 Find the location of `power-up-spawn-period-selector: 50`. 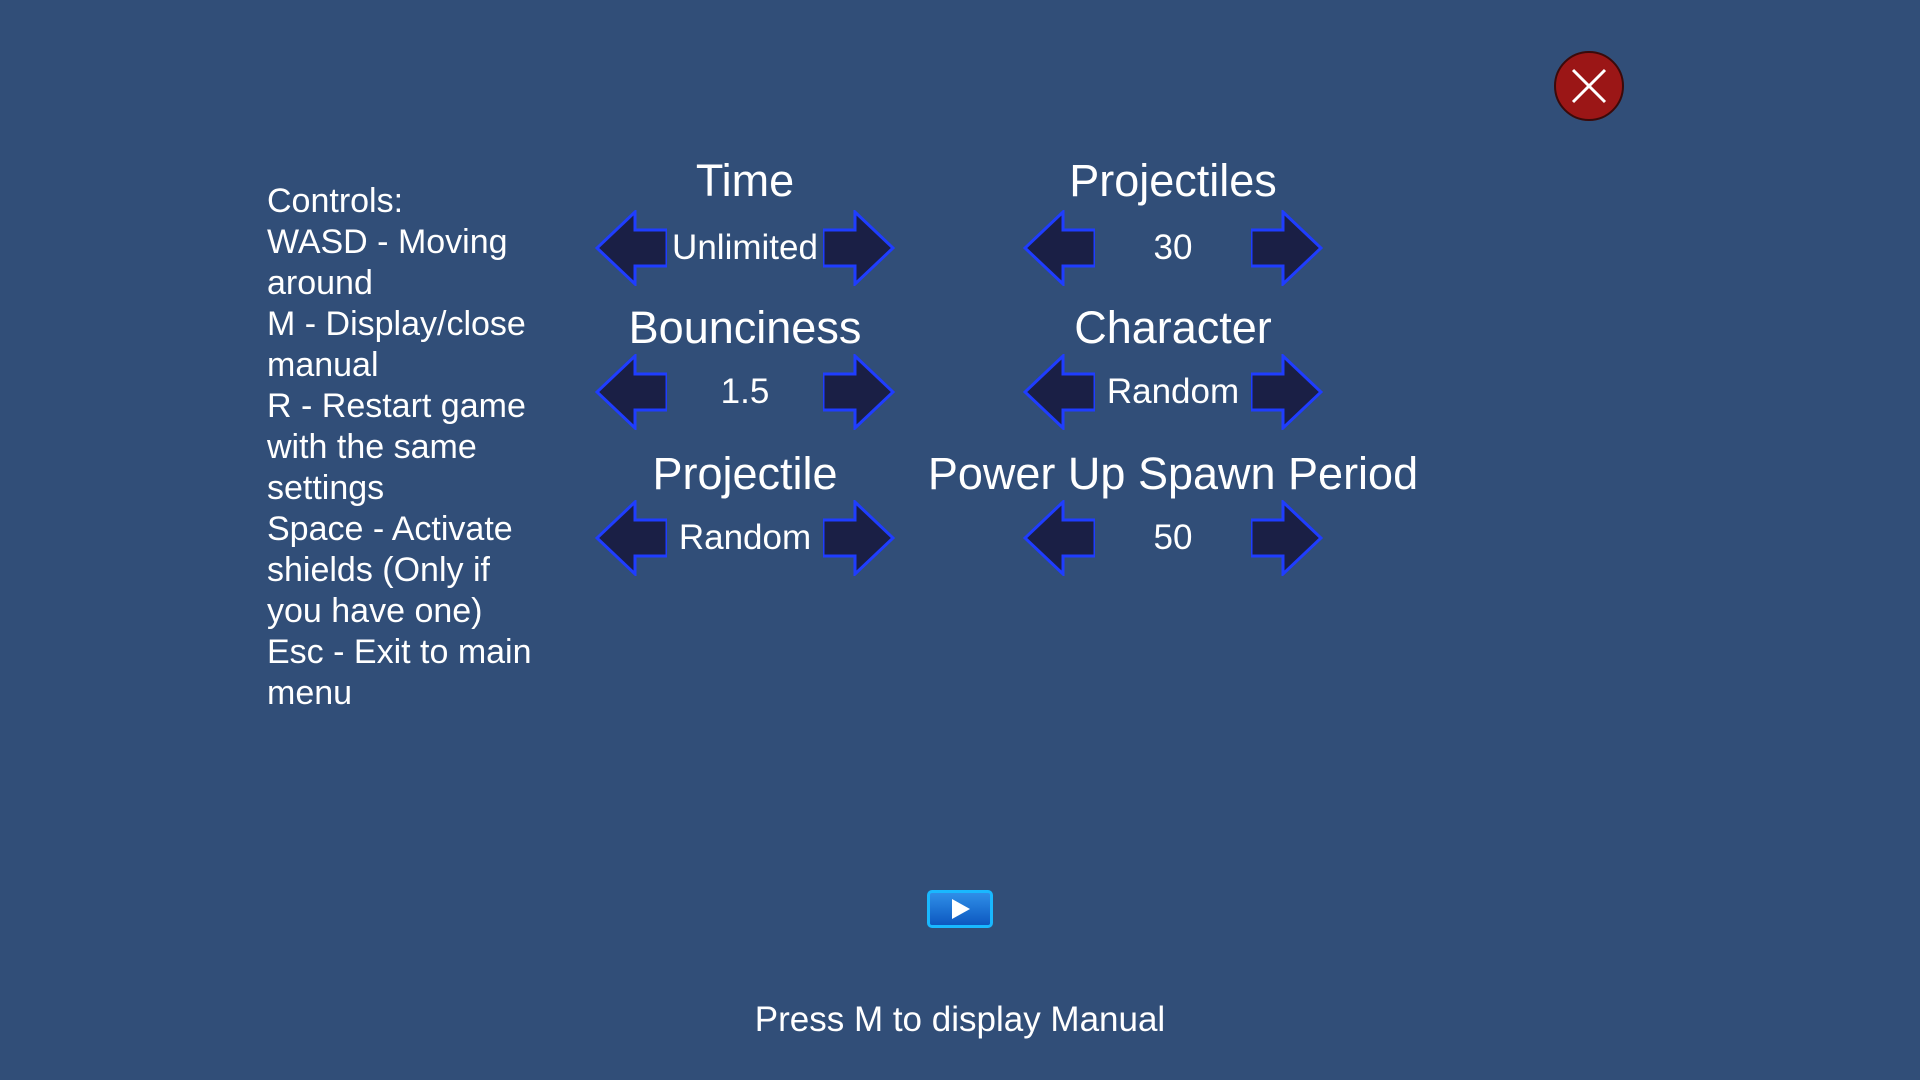

power-up-spawn-period-selector: 50 is located at coordinates (1173, 538).